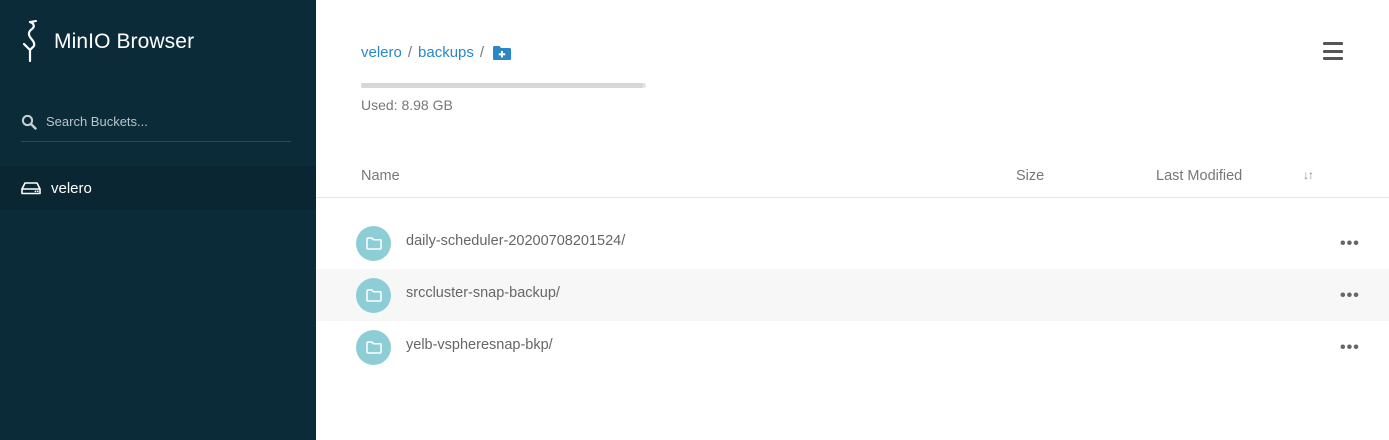  What do you see at coordinates (483, 293) in the screenshot?
I see `row-name: srccluster-snap-backup/` at bounding box center [483, 293].